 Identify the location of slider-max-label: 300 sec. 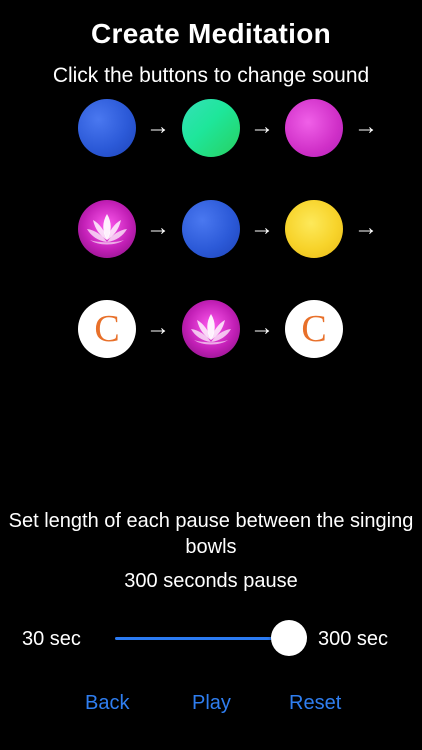
(353, 639).